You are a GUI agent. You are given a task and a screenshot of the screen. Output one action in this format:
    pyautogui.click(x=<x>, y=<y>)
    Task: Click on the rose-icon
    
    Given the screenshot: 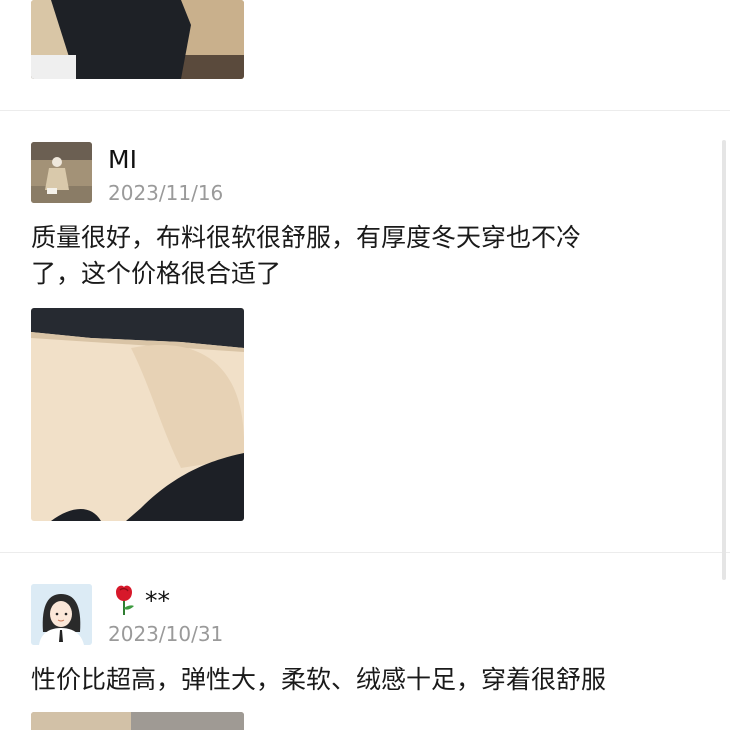 What is the action you would take?
    pyautogui.click(x=124, y=600)
    